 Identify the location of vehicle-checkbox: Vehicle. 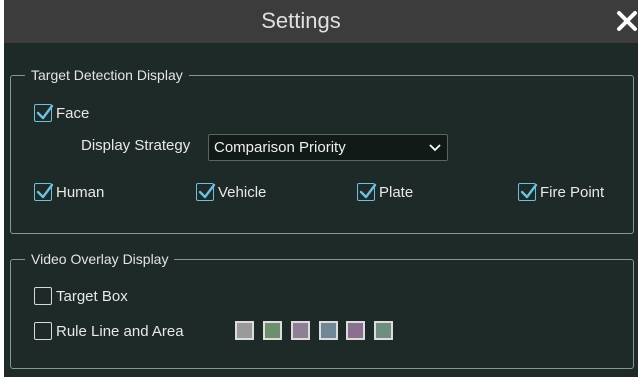
(231, 192).